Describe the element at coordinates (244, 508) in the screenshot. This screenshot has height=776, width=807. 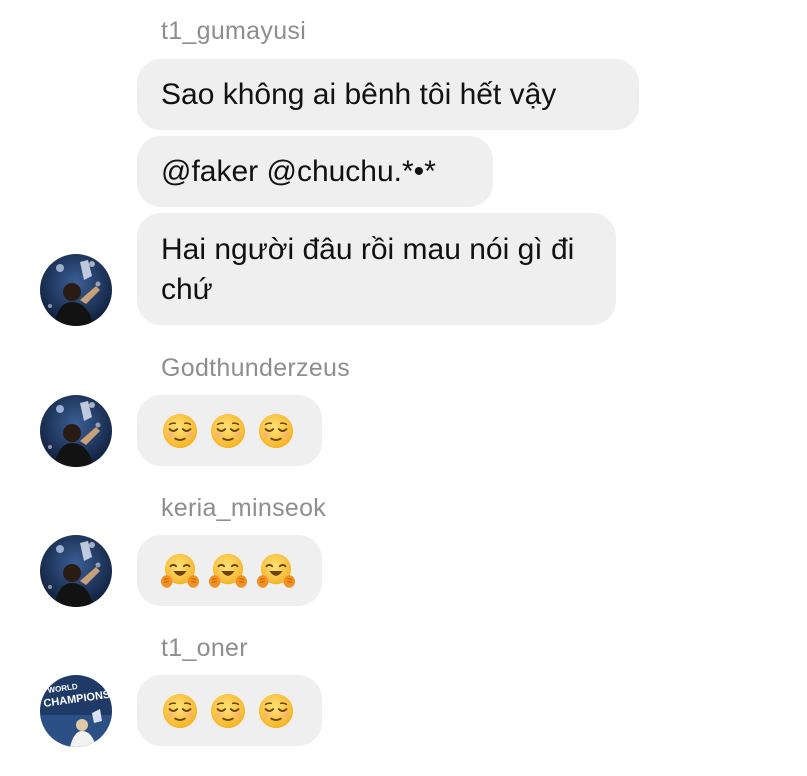
I see `sender-name: keria_minseok` at that location.